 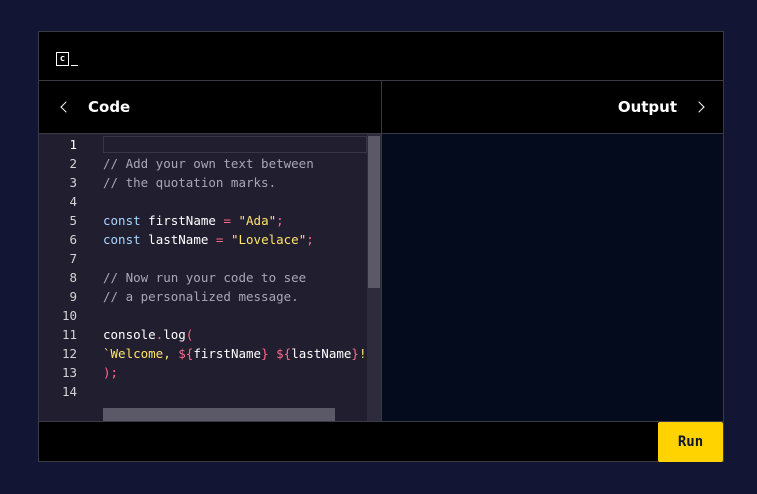 I want to click on code-line: 3 // the quotation marks., so click(x=204, y=182).